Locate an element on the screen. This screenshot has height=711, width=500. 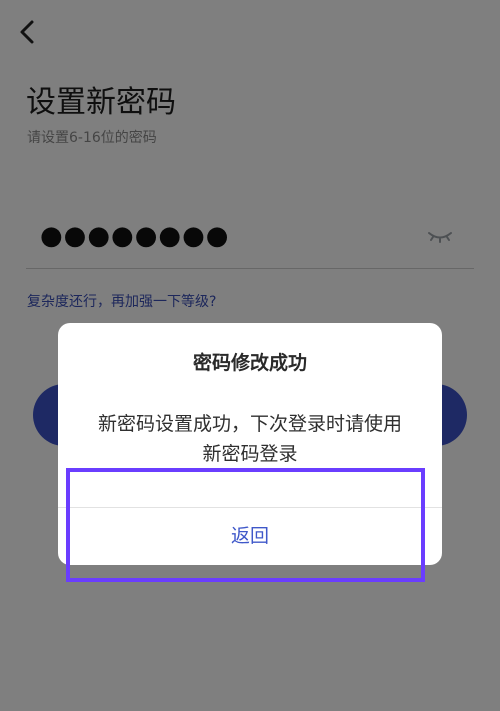
dialog-message: 新密码设置成功，下次登录时请使用新密码登录 is located at coordinates (249, 439).